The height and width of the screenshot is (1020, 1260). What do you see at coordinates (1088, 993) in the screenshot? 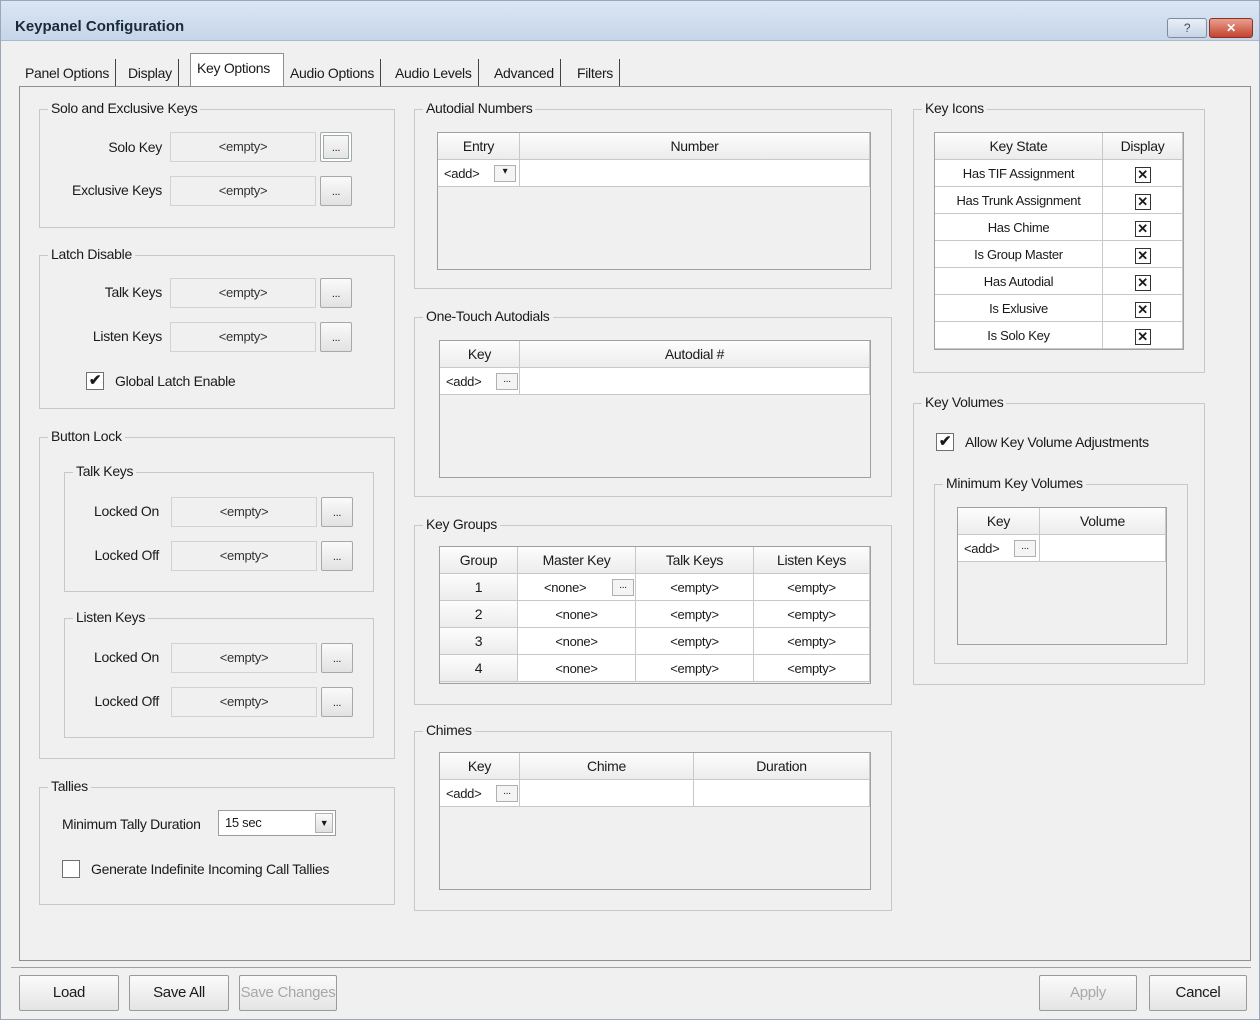
I see `apply-button: Apply` at bounding box center [1088, 993].